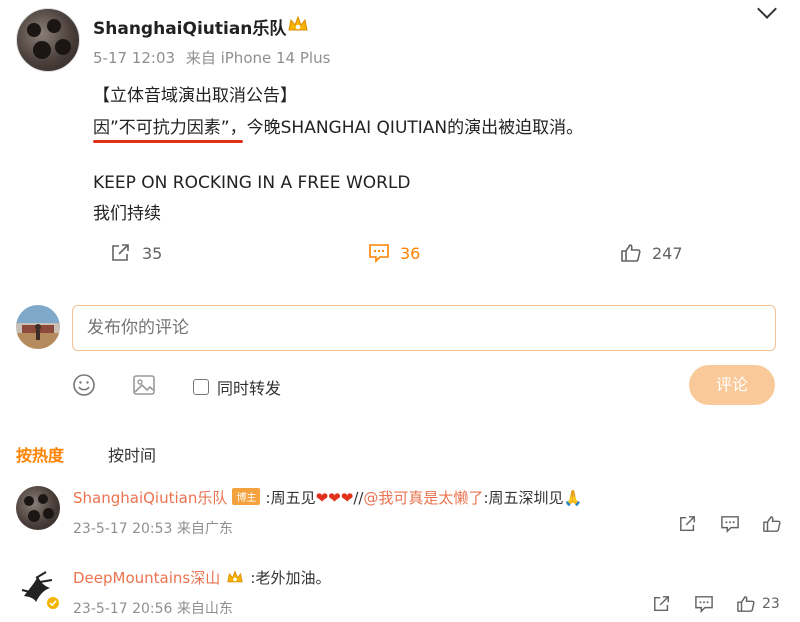 This screenshot has width=800, height=622. I want to click on comment-author: ShanghaiQiutian乐队, so click(150, 498).